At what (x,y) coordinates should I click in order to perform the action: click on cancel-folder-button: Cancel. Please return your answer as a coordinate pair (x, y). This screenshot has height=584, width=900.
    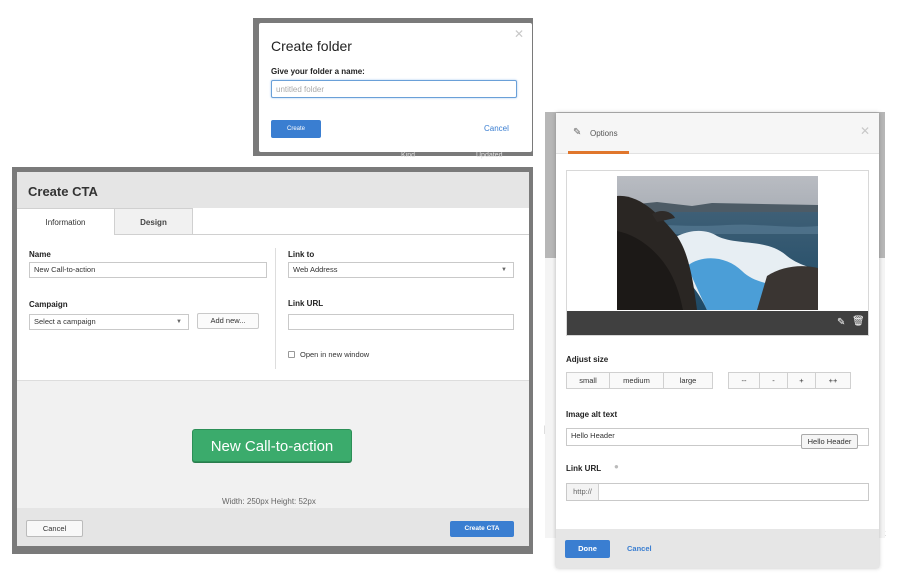
    Looking at the image, I should click on (496, 128).